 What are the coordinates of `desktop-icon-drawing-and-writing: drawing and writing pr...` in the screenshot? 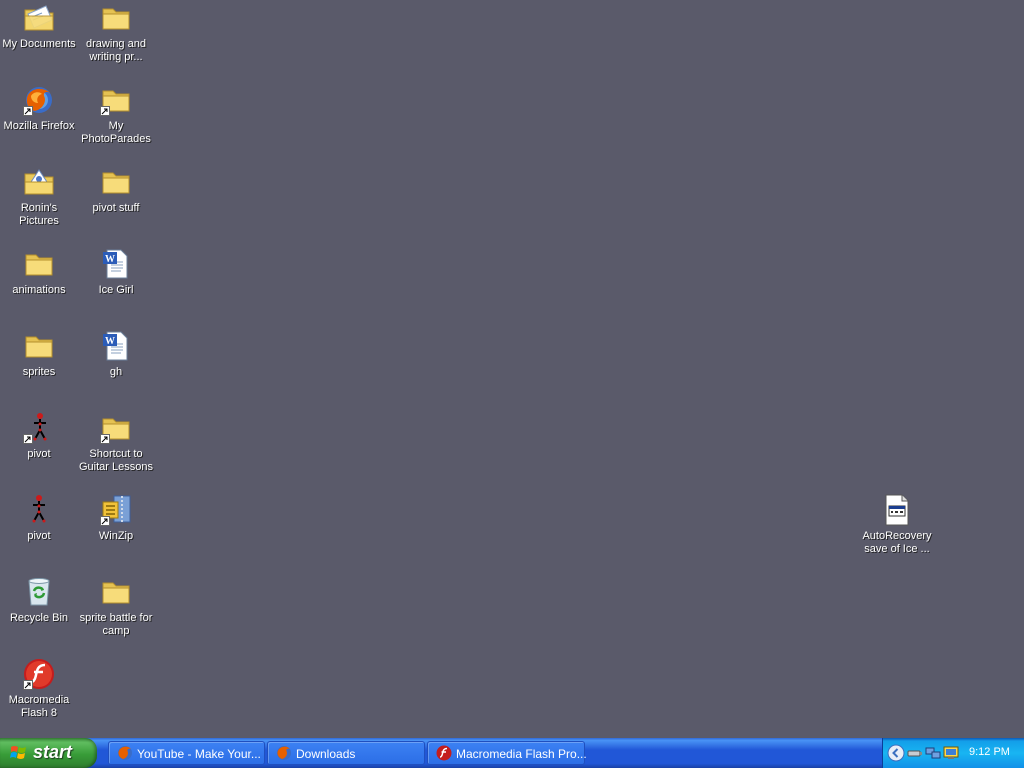 It's located at (116, 33).